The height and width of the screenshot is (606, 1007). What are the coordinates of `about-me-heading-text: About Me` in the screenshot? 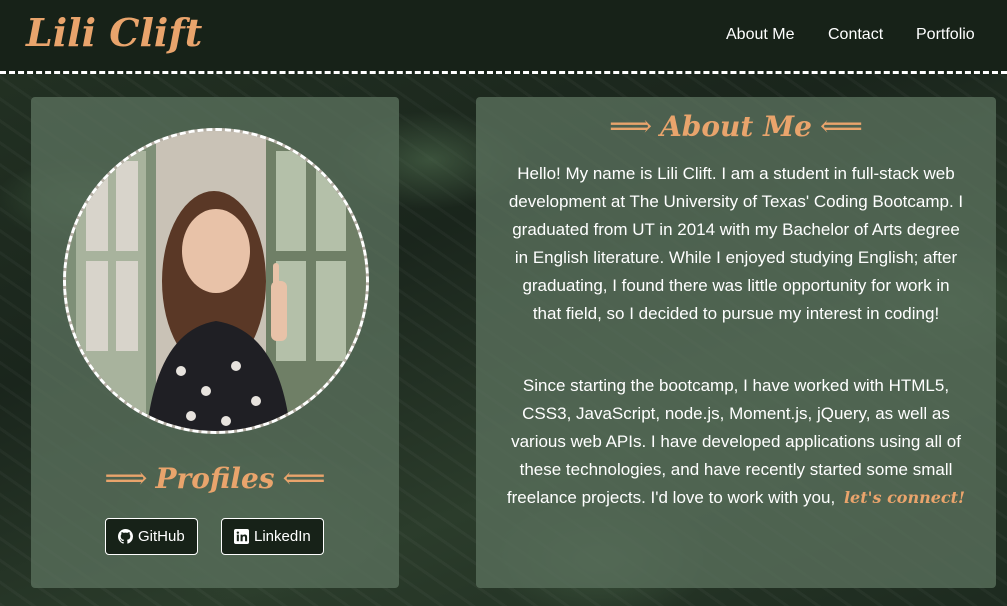 It's located at (736, 126).